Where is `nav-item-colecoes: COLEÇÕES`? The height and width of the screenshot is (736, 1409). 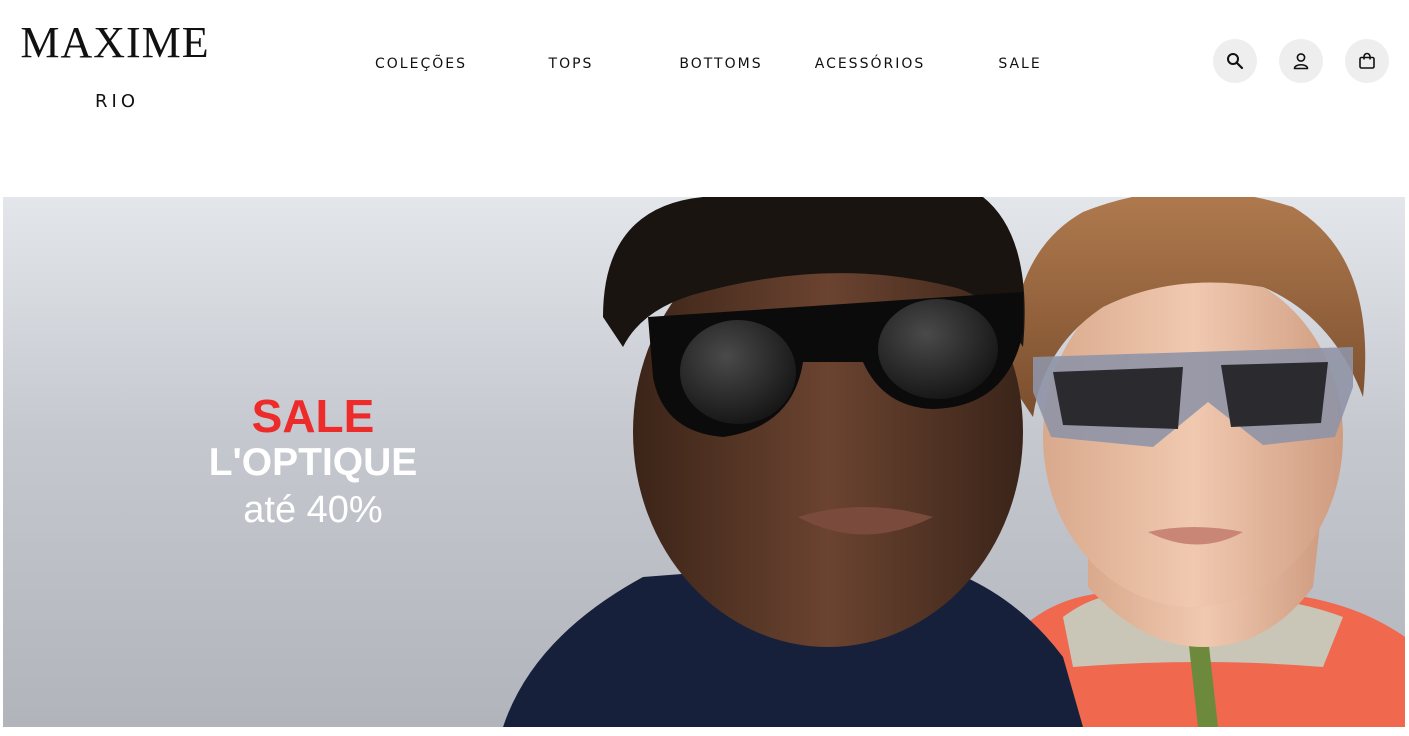 nav-item-colecoes: COLEÇÕES is located at coordinates (421, 64).